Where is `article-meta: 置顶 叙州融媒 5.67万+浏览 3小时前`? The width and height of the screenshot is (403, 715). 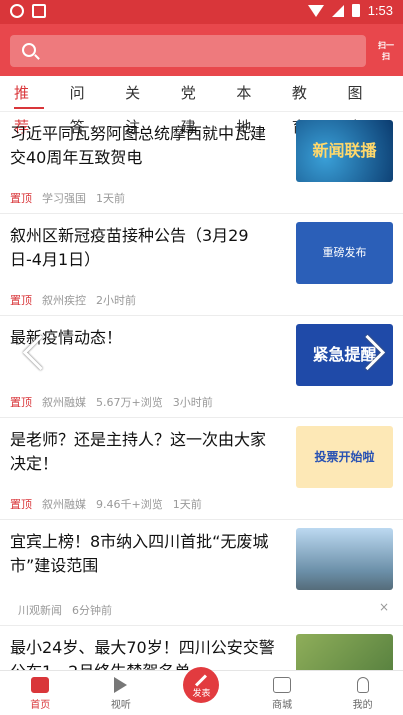
article-meta: 置顶 叙州融媒 5.67万+浏览 3小时前 is located at coordinates (111, 402).